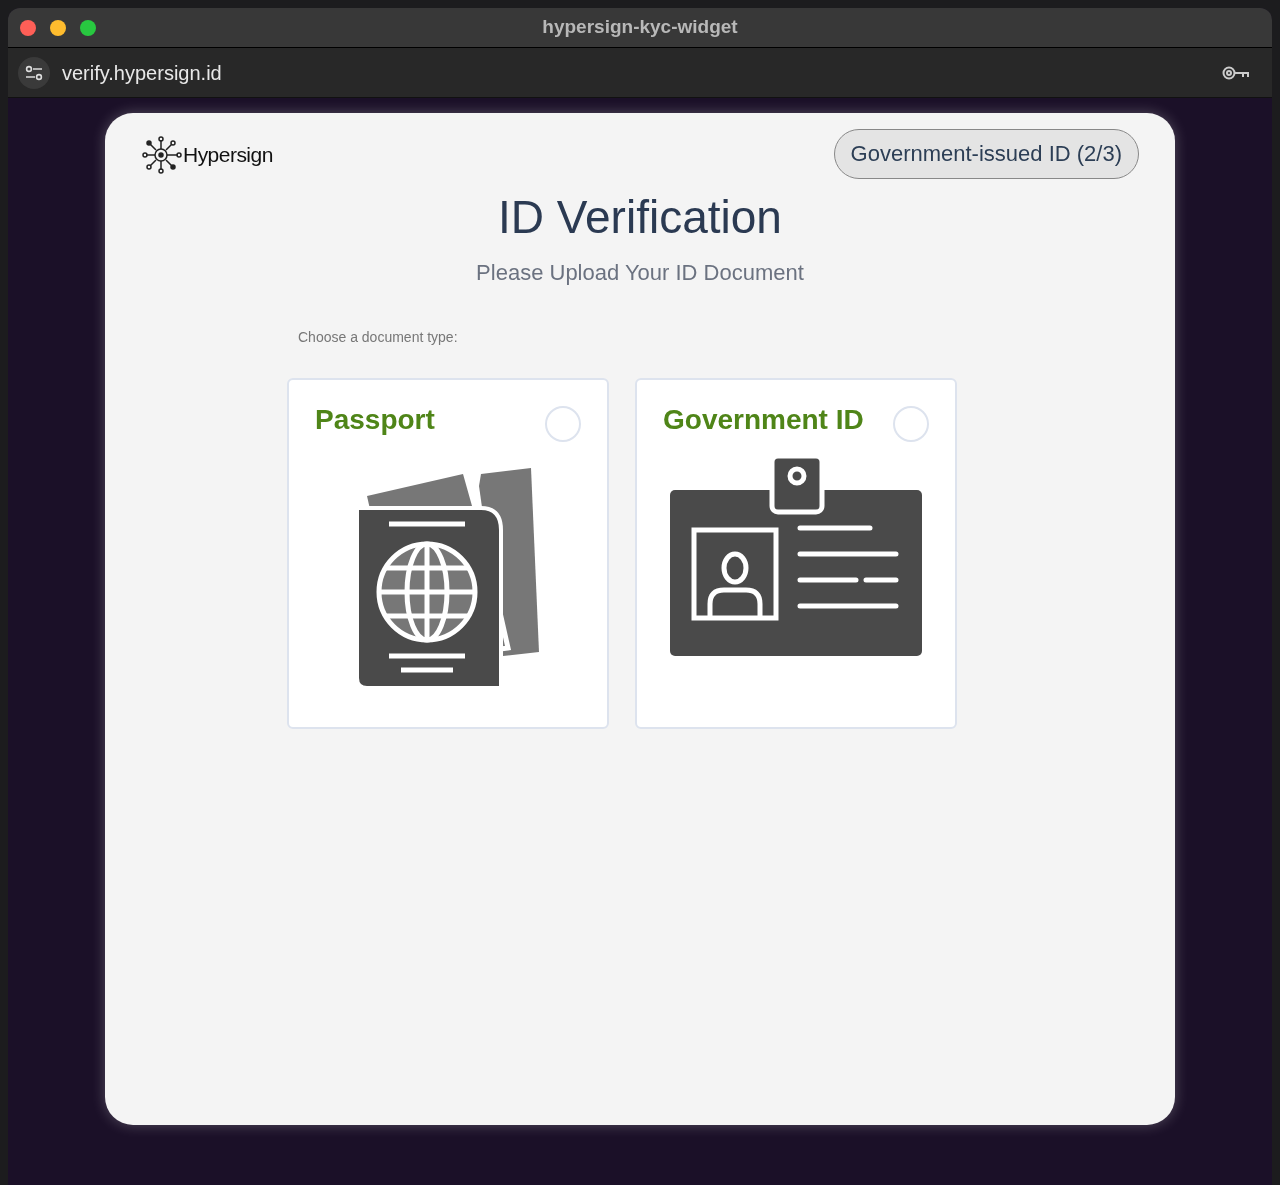 This screenshot has width=1280, height=1185. Describe the element at coordinates (88, 27) in the screenshot. I see `zoom-window-button` at that location.